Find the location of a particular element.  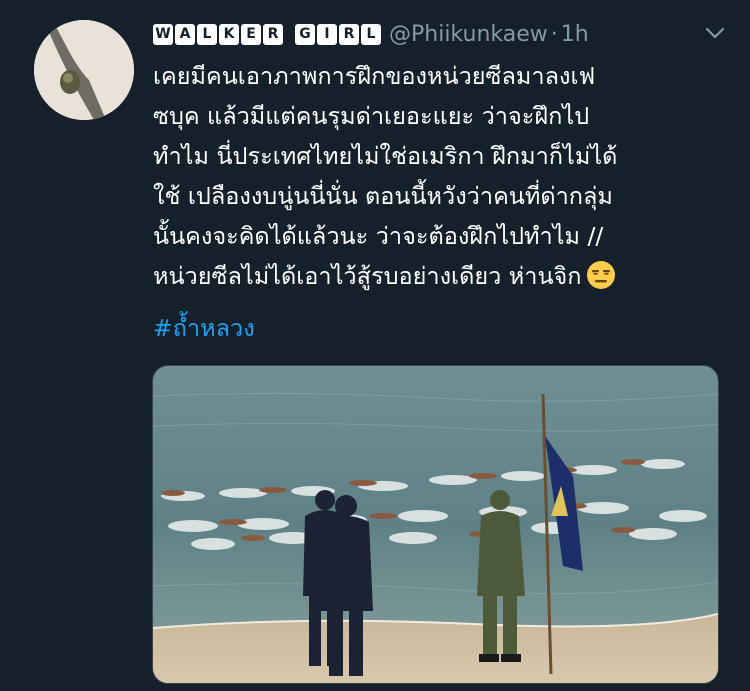

tweet-text-line: เคยมีคนเอาภาพการฝึกของหน่วยซีลมาลงเฟ is located at coordinates (374, 76).